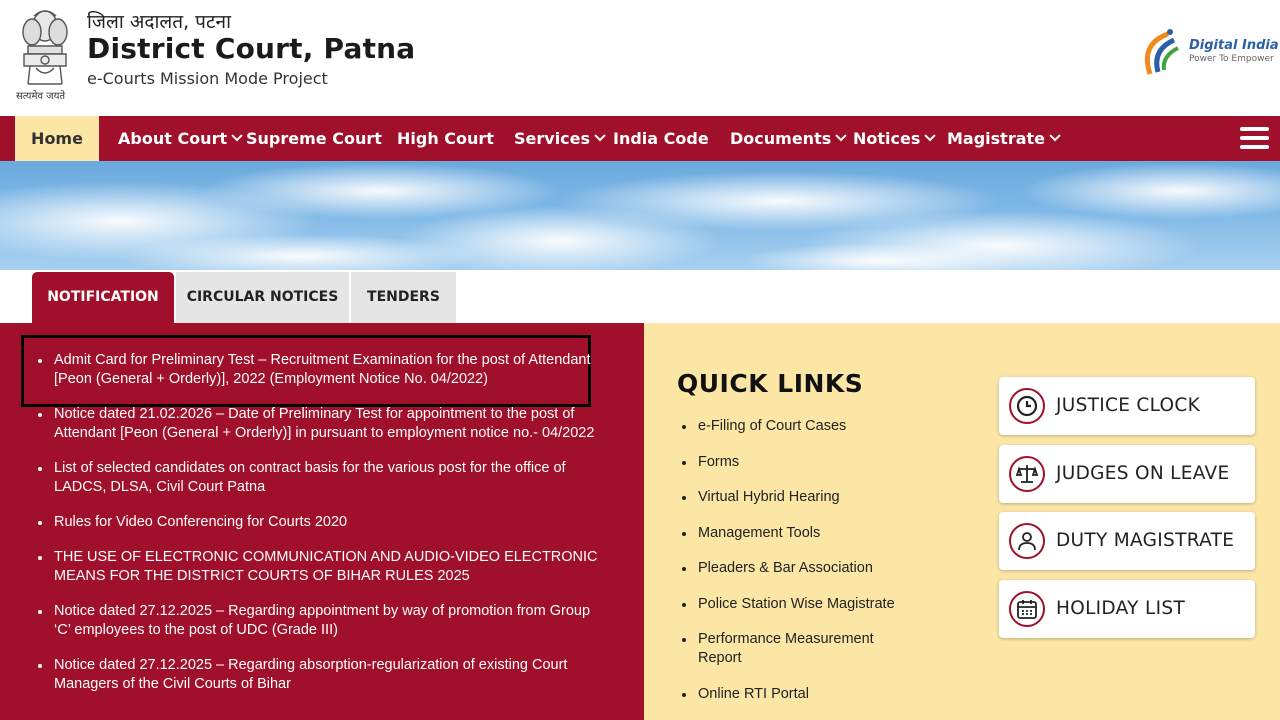 The image size is (1280, 720). I want to click on national-emblem-icon, so click(45, 47).